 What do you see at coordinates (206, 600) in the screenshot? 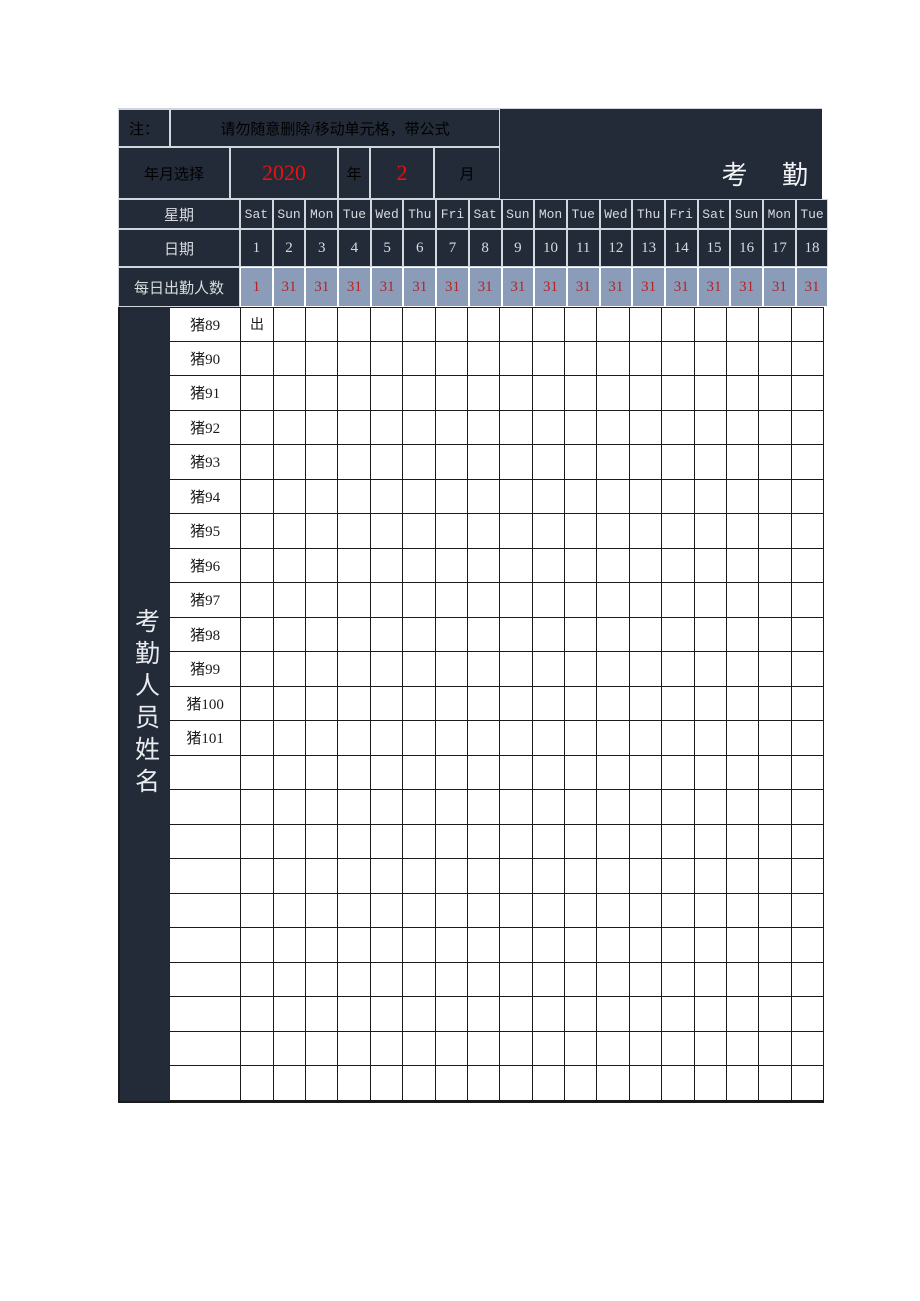
I see `employee-name-cell: 猪97` at bounding box center [206, 600].